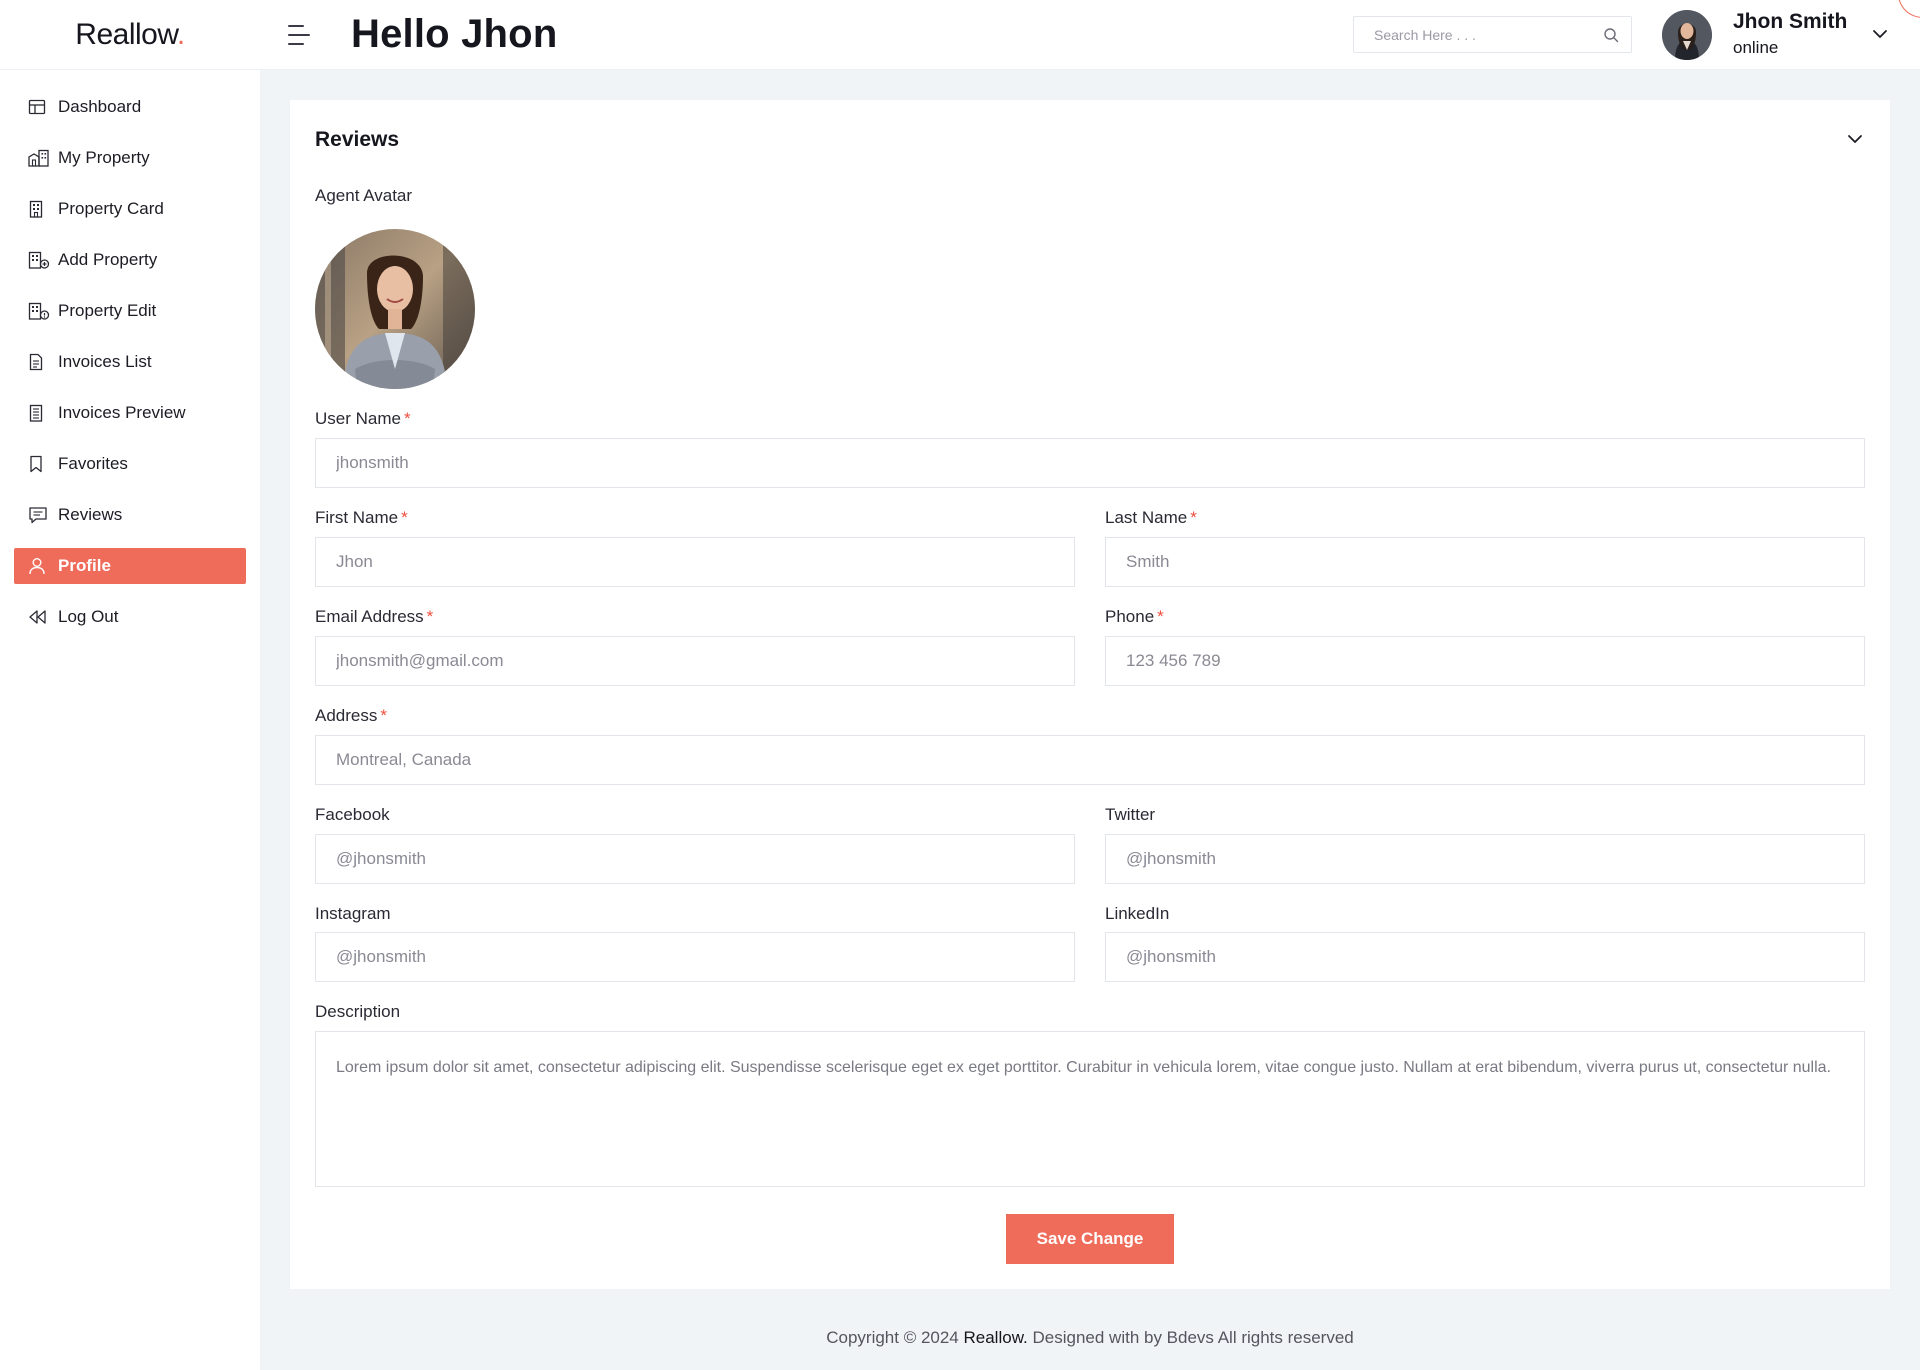 The width and height of the screenshot is (1920, 1370). Describe the element at coordinates (996, 1337) in the screenshot. I see `footer-brand-link: Reallow.` at that location.